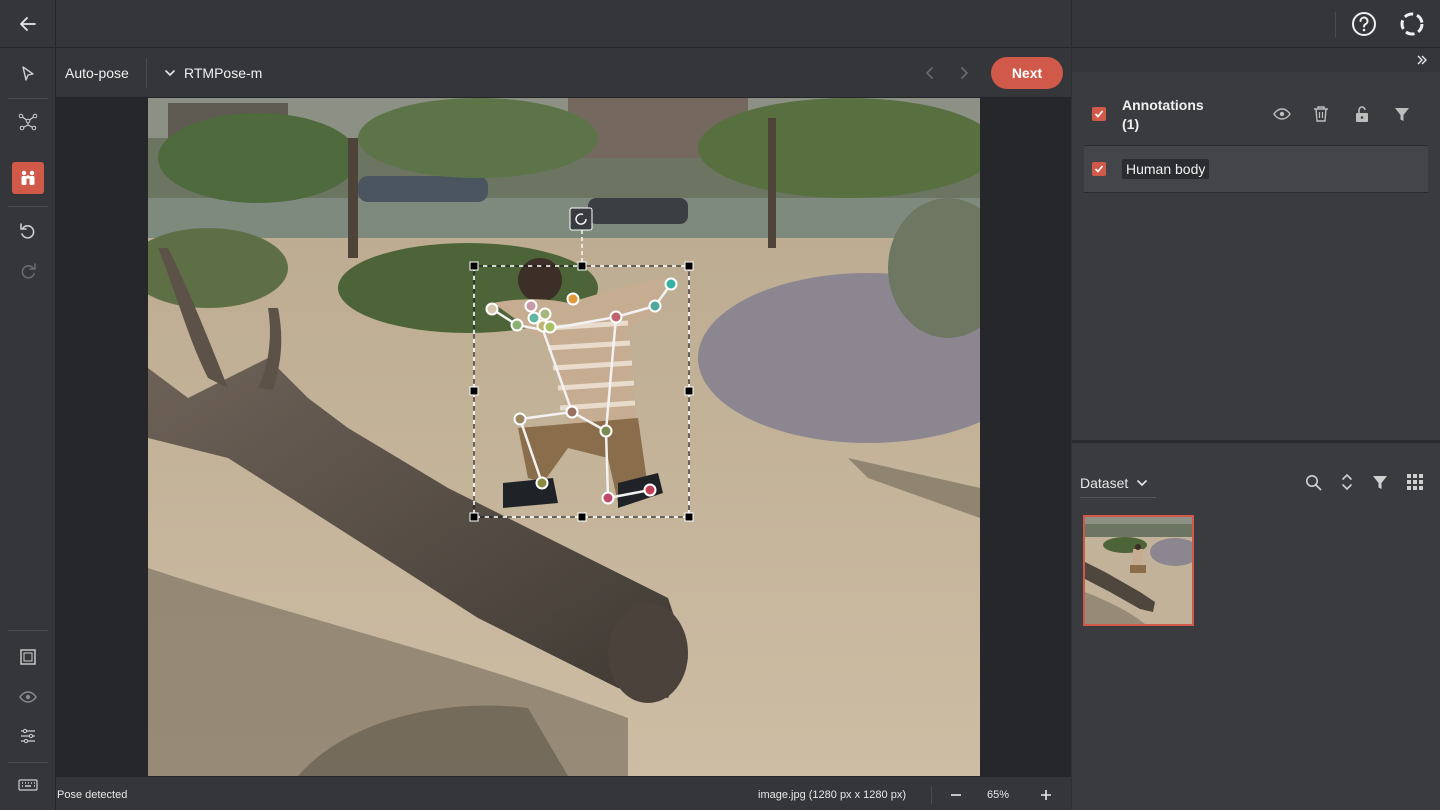 This screenshot has width=1440, height=810. I want to click on help-button, so click(1364, 24).